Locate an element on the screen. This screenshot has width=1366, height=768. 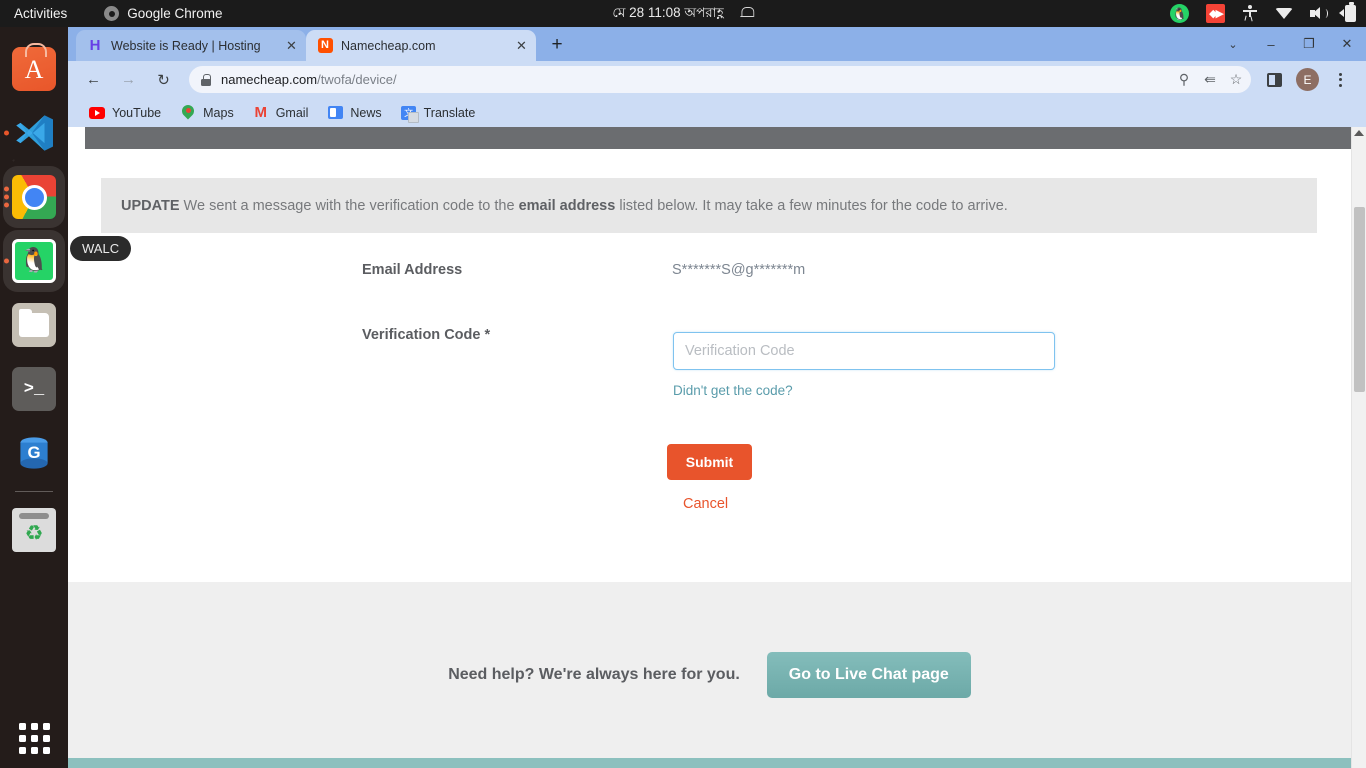
trash-icon: ♻ is located at coordinates (34, 530).